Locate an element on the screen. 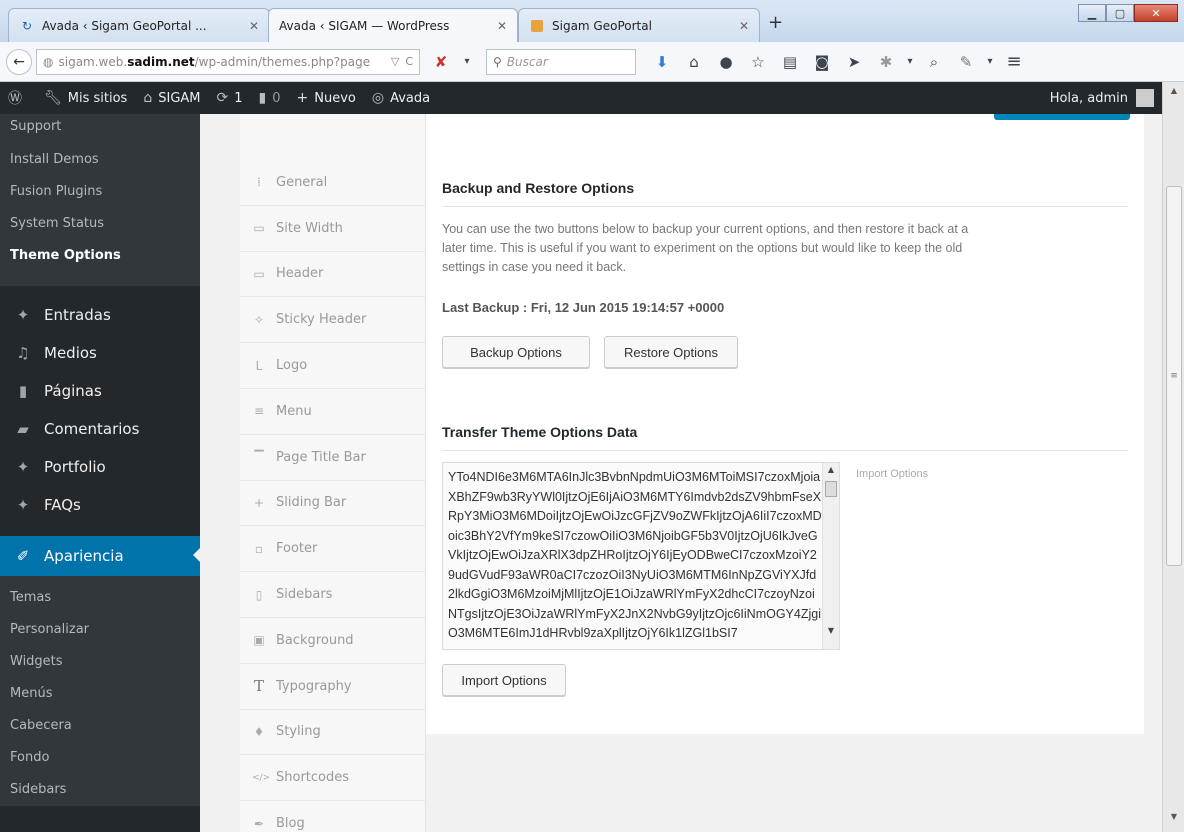  sidebar-item-menus: Menús is located at coordinates (100, 694).